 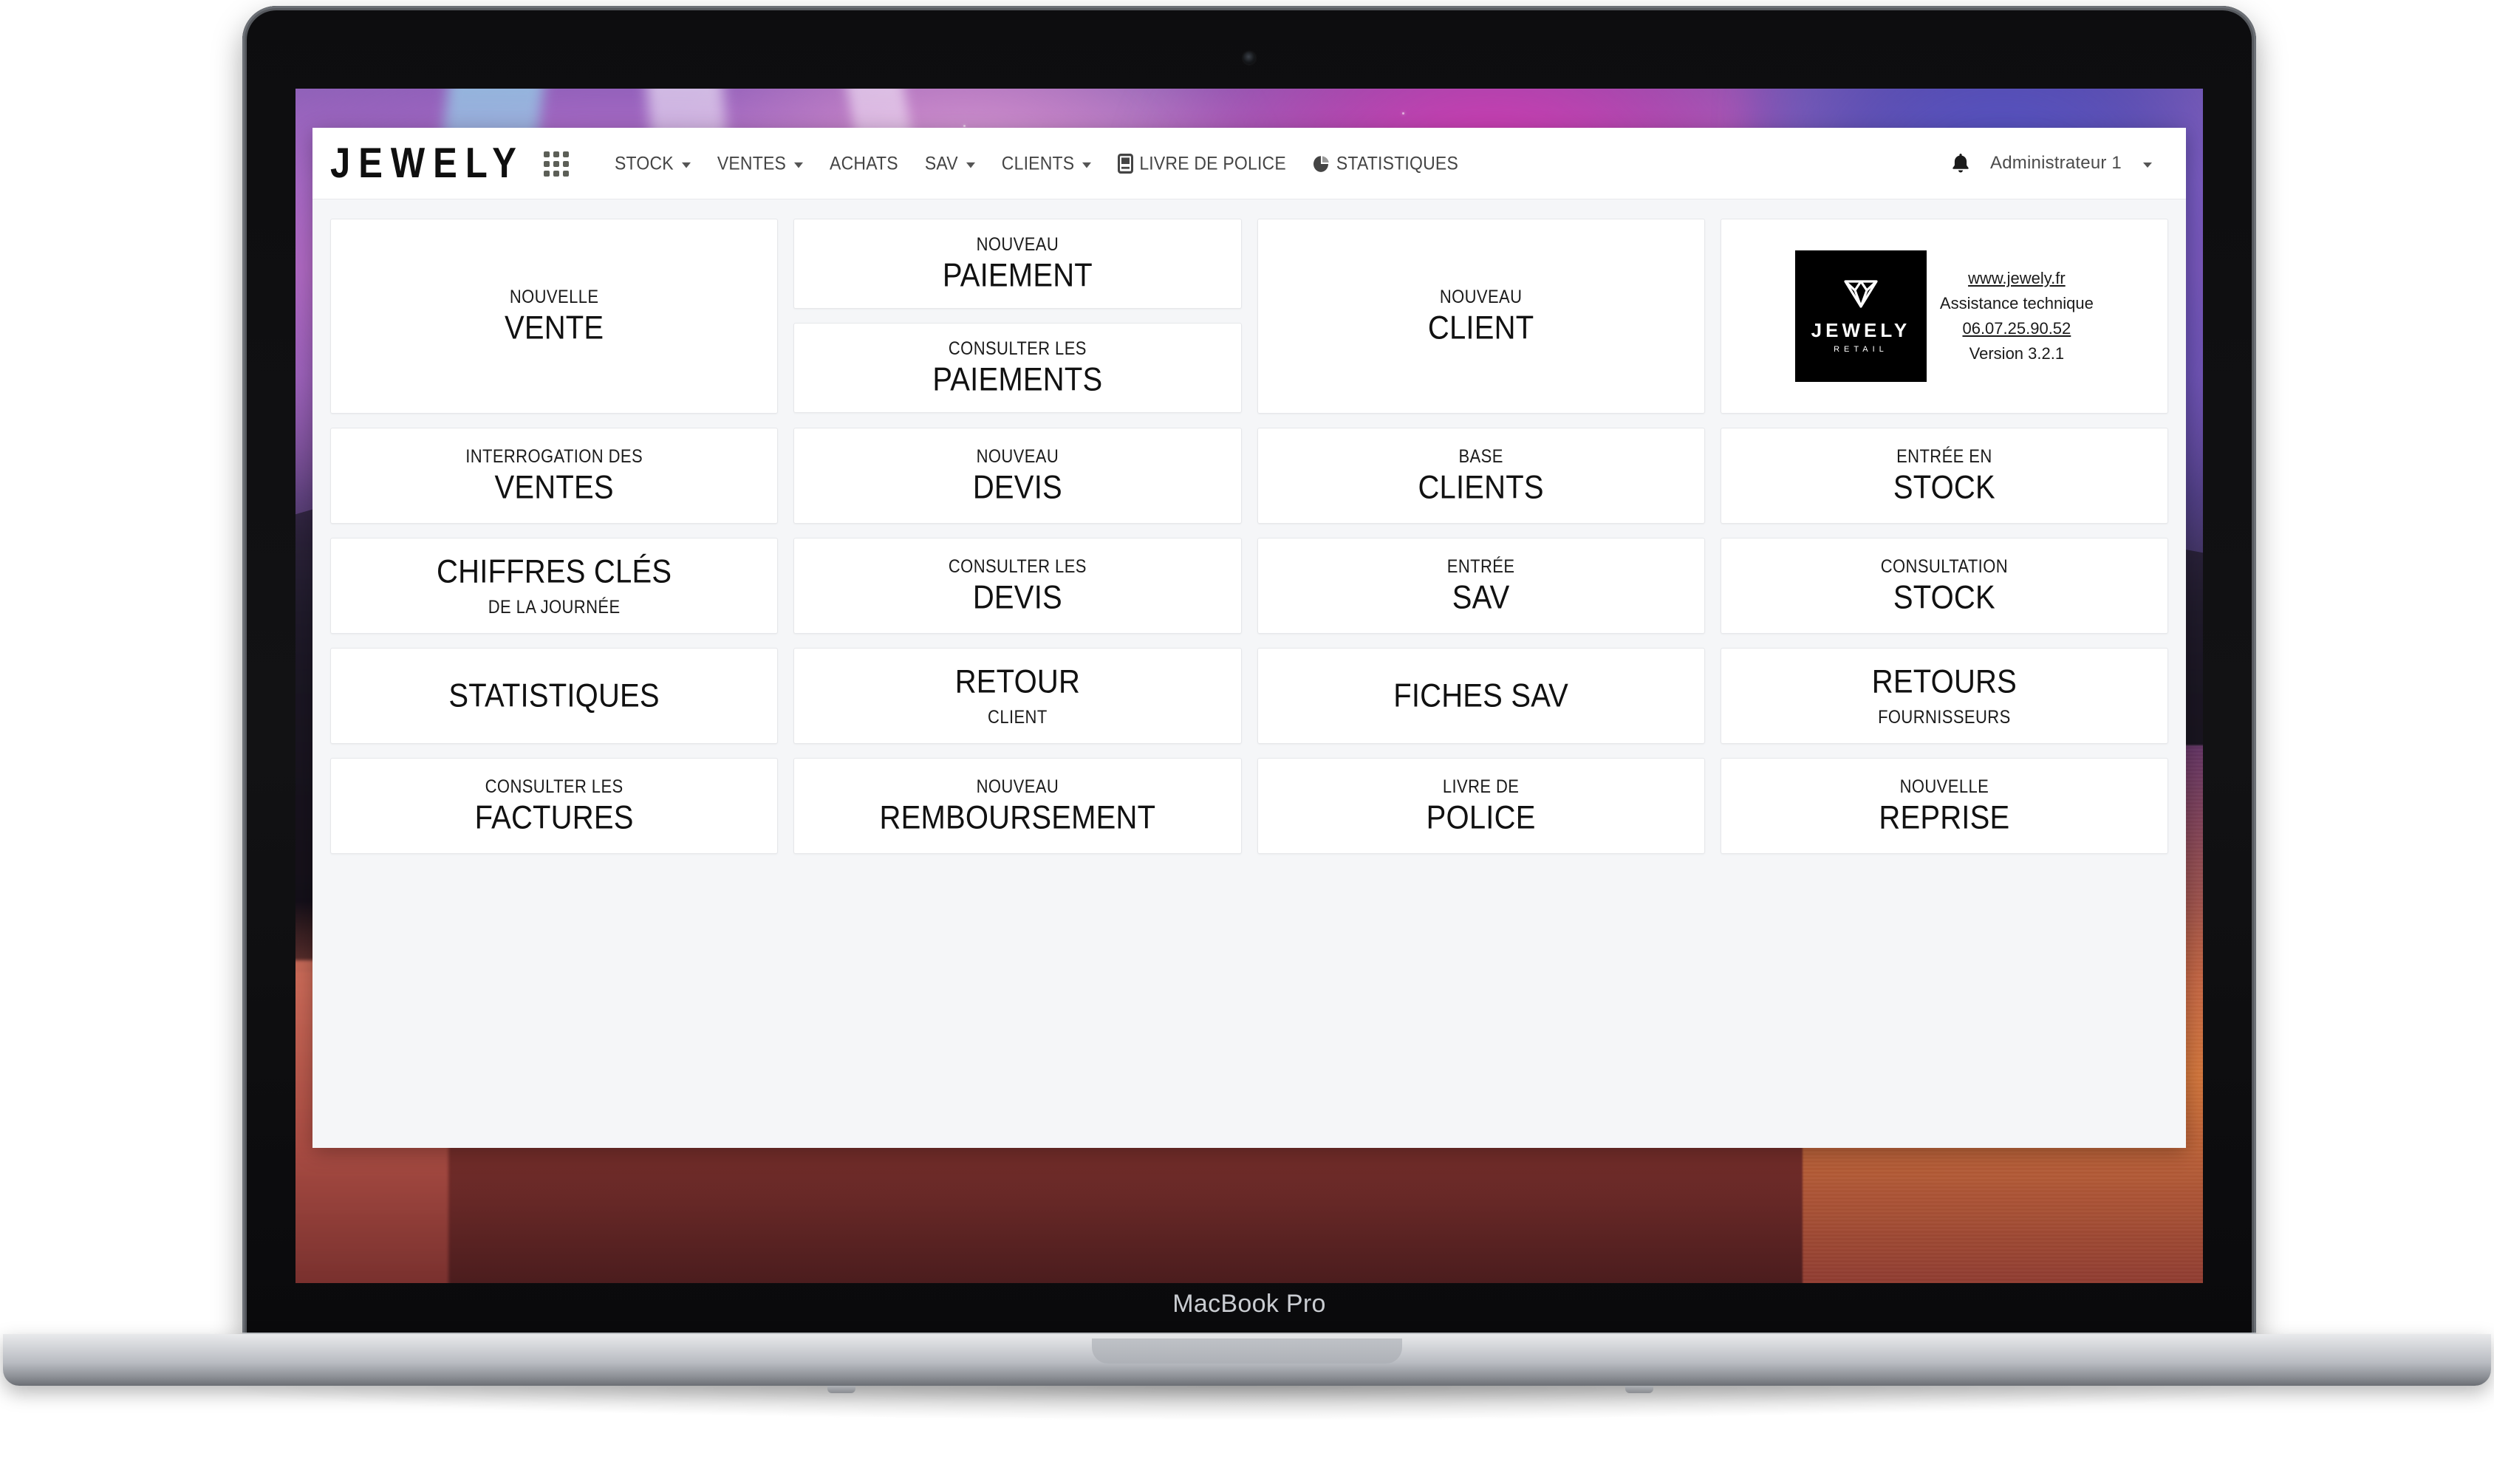 What do you see at coordinates (1481, 787) in the screenshot?
I see `tile-subtitle: LIVRE DE` at bounding box center [1481, 787].